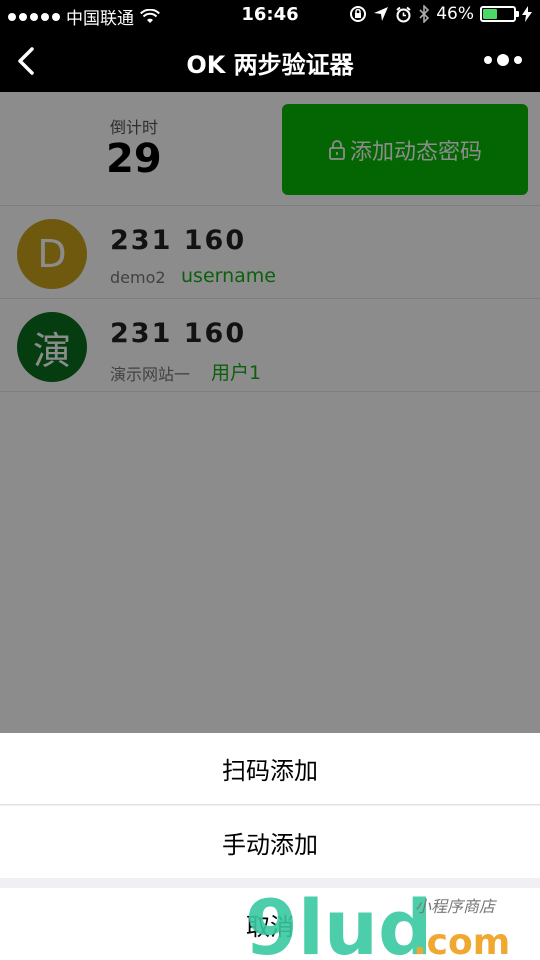 Image resolution: width=540 pixels, height=960 pixels. What do you see at coordinates (403, 14) in the screenshot?
I see `alarm-icon` at bounding box center [403, 14].